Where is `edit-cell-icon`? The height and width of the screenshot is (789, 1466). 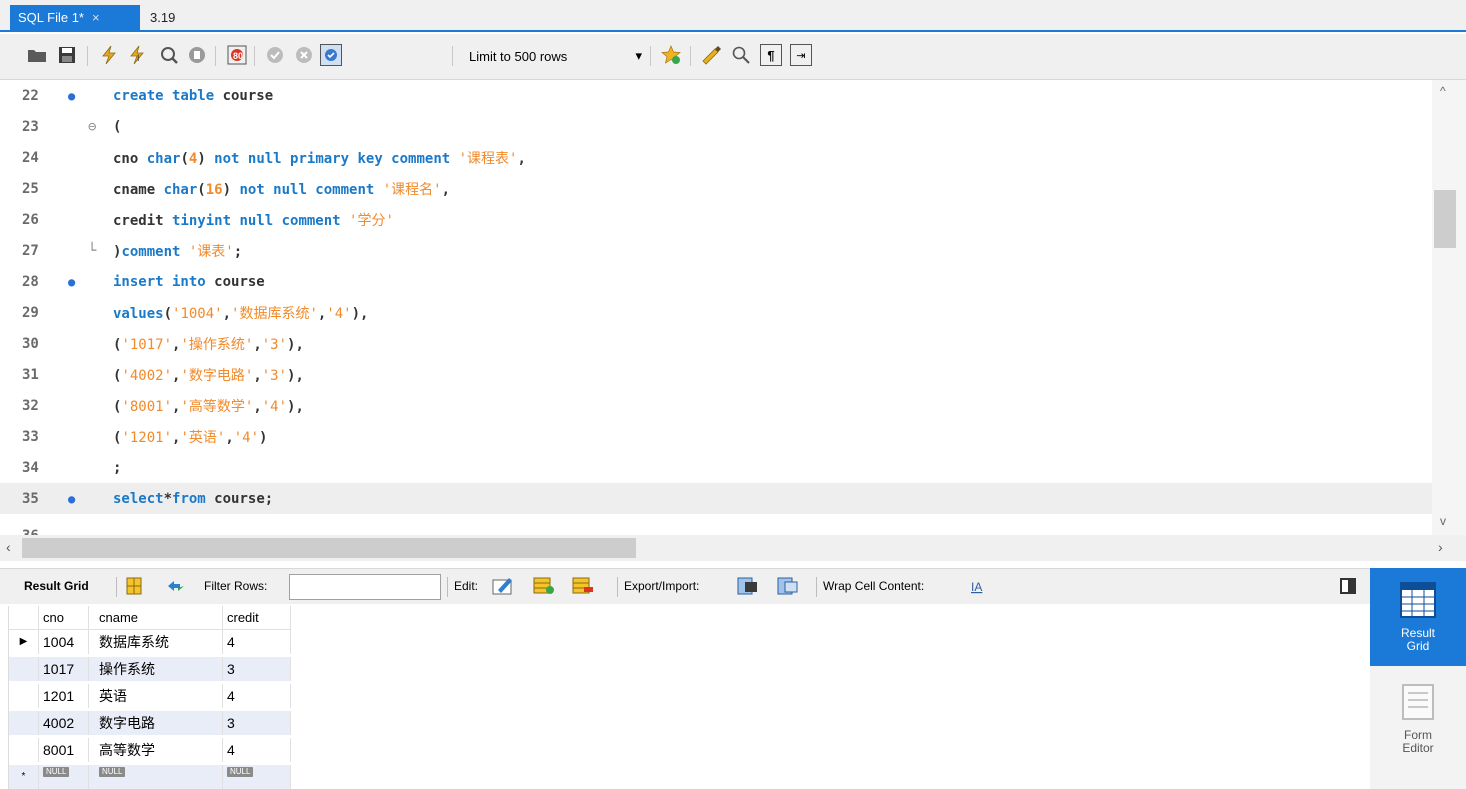
edit-cell-icon is located at coordinates (503, 586).